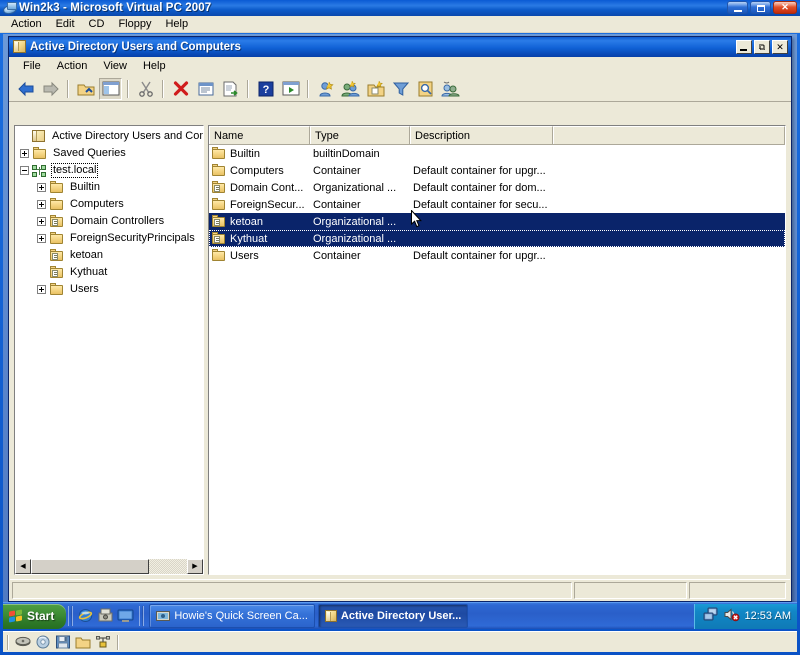 Image resolution: width=800 pixels, height=655 pixels. Describe the element at coordinates (43, 642) in the screenshot. I see `cd-drive-icon` at that location.